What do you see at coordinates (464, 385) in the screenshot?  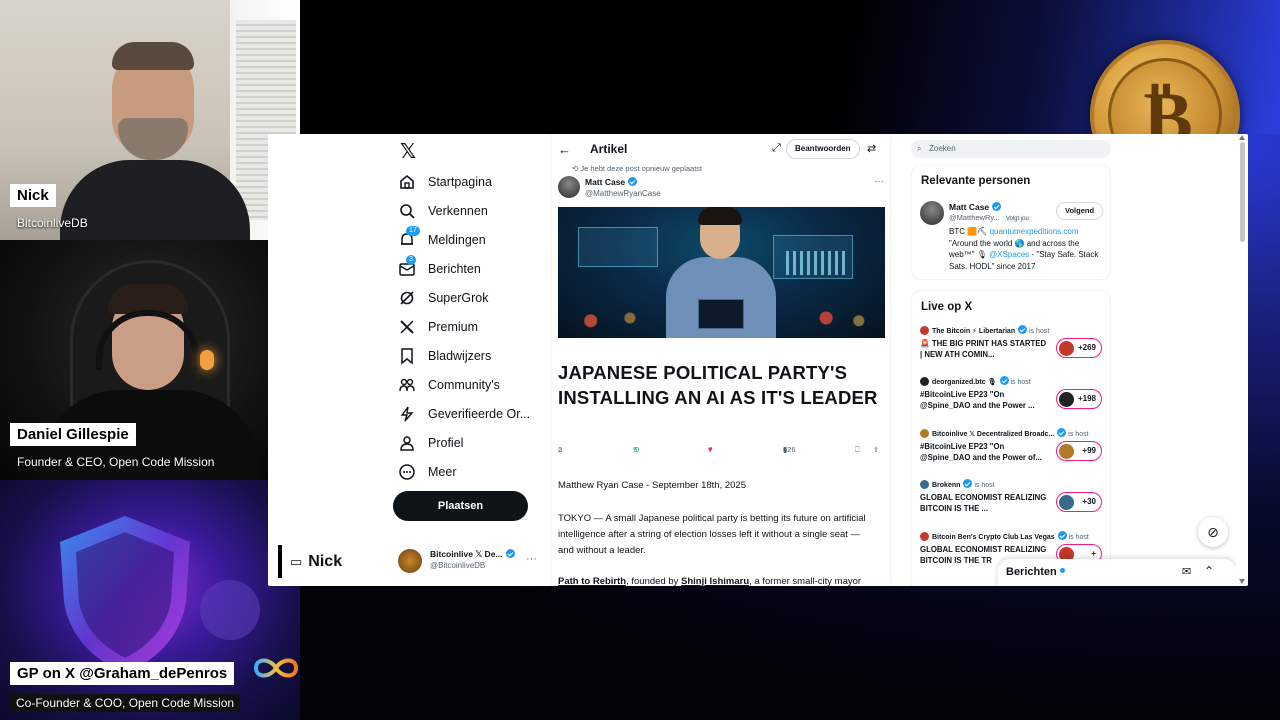 I see `nav-label: Community's` at bounding box center [464, 385].